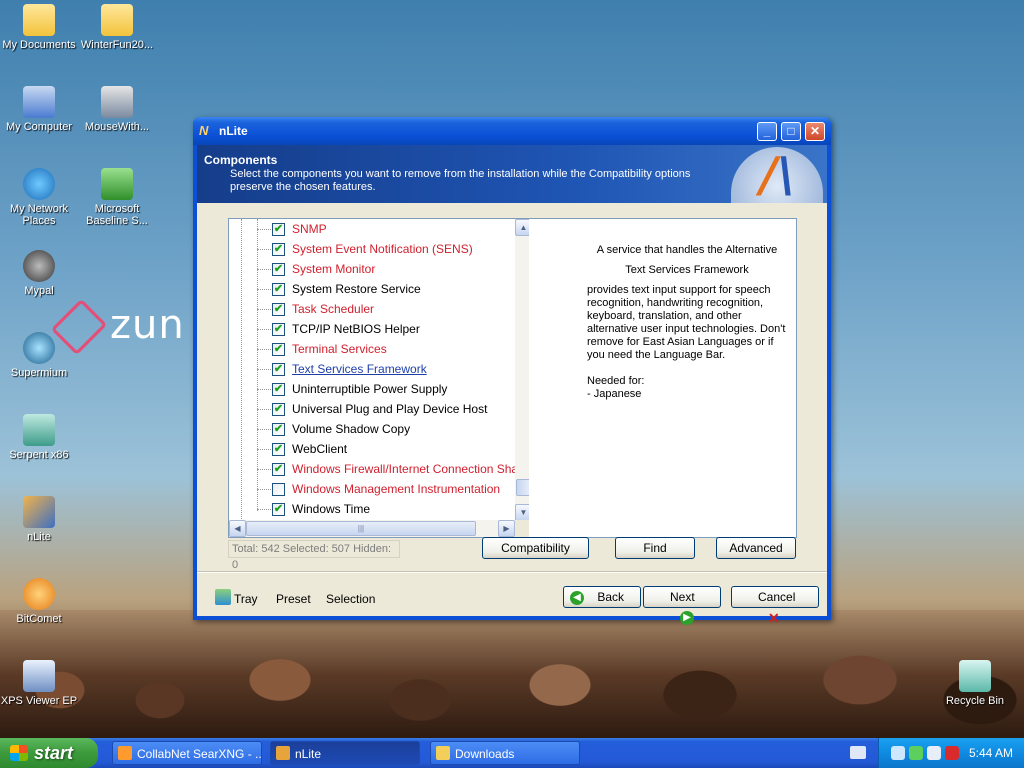 The image size is (1024, 768). I want to click on horizontal-scrollbar: ◀ ||| ▶, so click(379, 528).